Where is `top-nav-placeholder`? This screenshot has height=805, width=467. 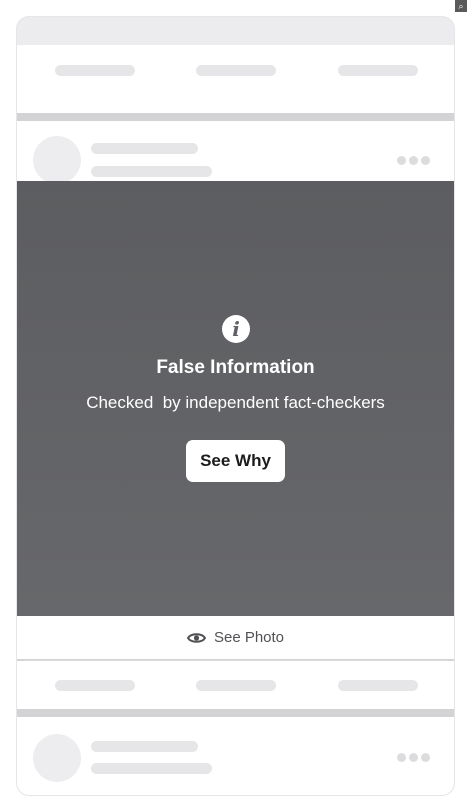 top-nav-placeholder is located at coordinates (235, 79).